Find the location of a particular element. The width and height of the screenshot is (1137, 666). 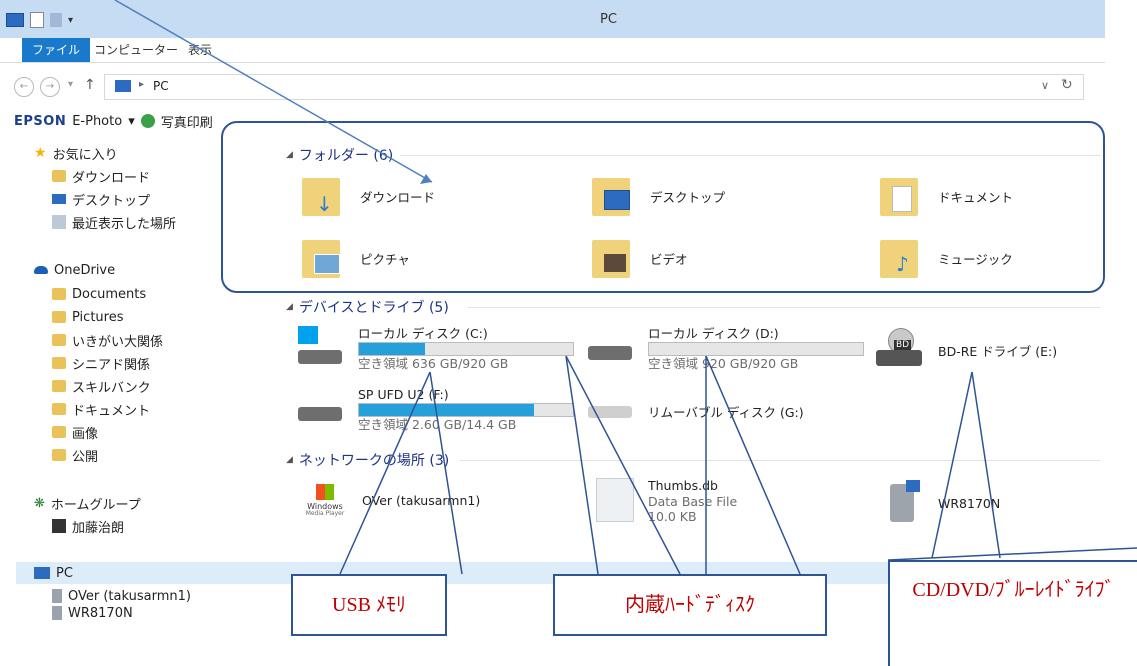

annotation-hdd: 内蔵ﾊｰﾄﾞﾃﾞｨｽｸ is located at coordinates (690, 605).